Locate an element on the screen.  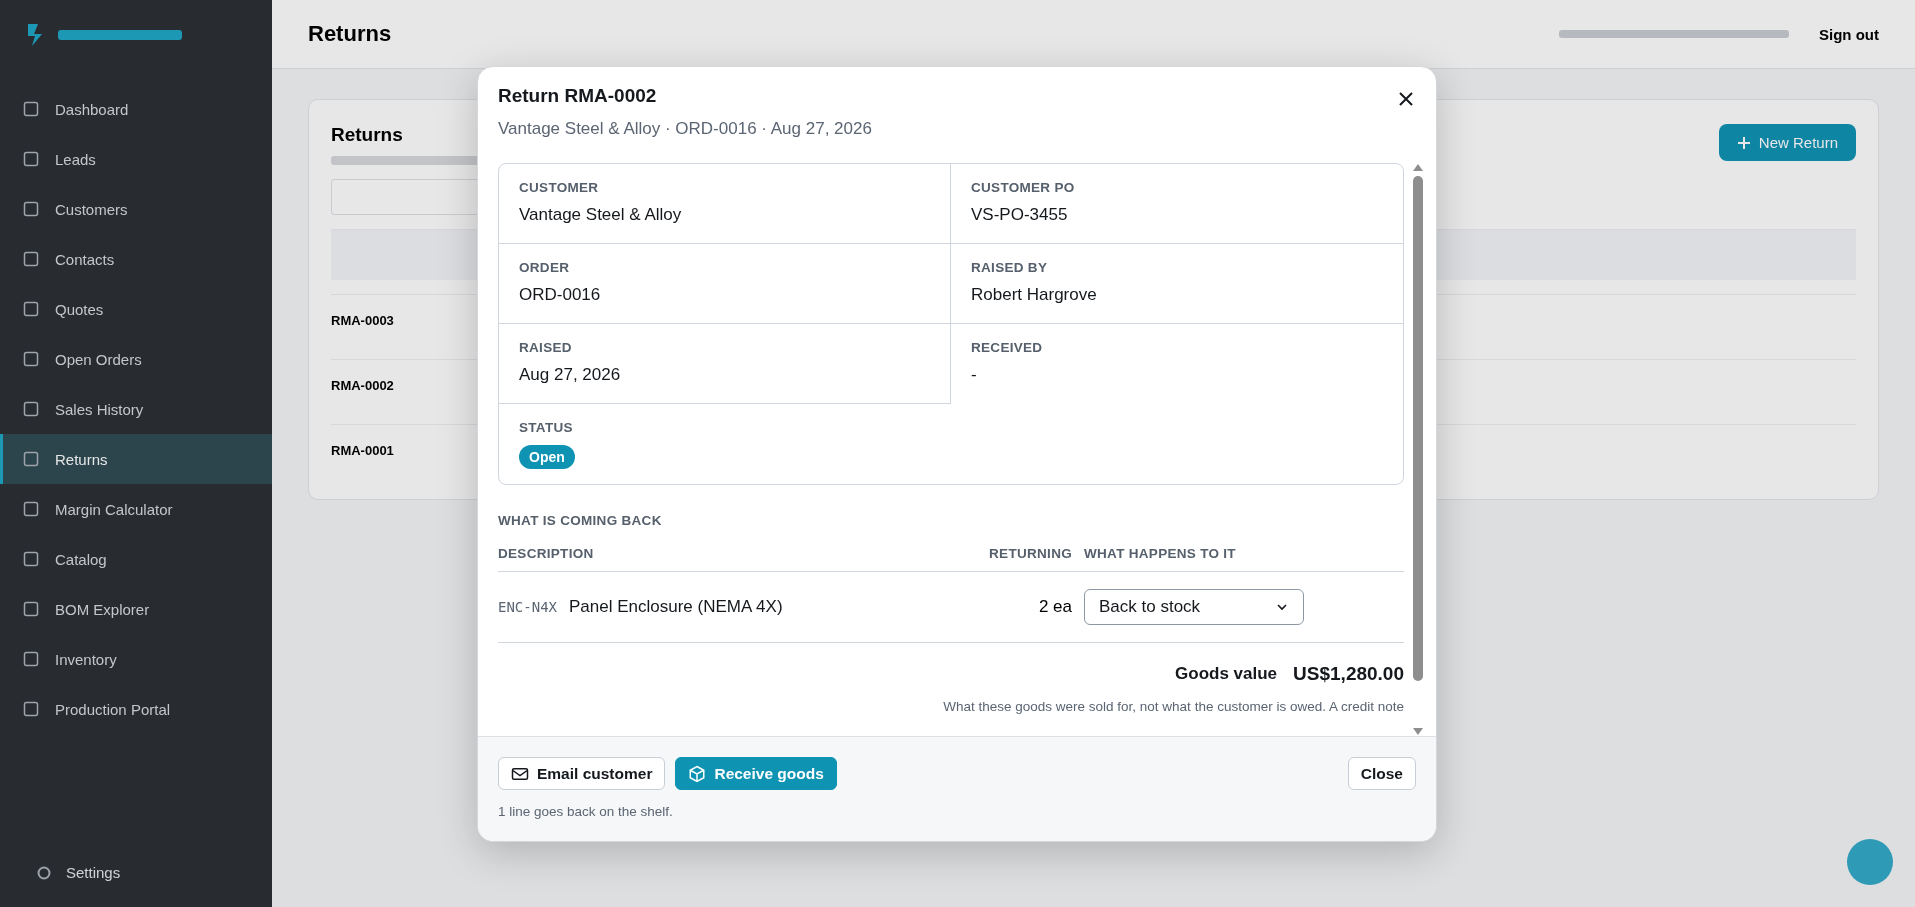
sidebar-item: BOM Explorer is located at coordinates (136, 609).